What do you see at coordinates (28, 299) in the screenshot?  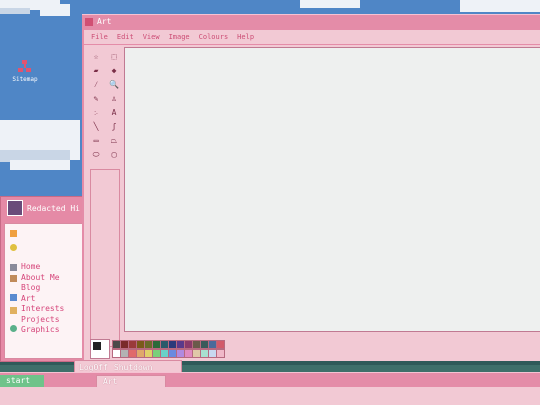 I see `nav-link-art: Art` at bounding box center [28, 299].